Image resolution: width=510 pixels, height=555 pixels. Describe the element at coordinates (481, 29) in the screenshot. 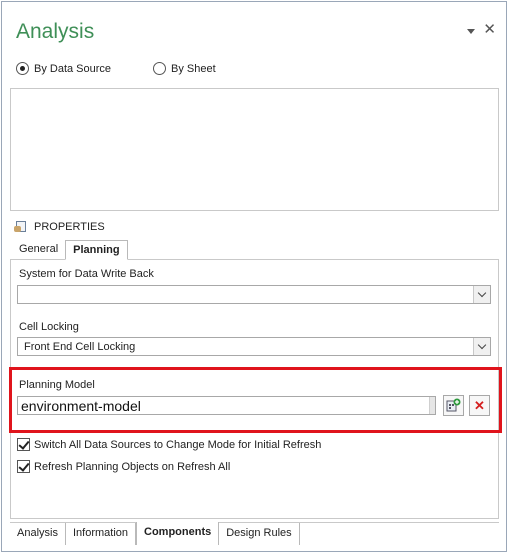

I see `pane-controls: ✕` at that location.